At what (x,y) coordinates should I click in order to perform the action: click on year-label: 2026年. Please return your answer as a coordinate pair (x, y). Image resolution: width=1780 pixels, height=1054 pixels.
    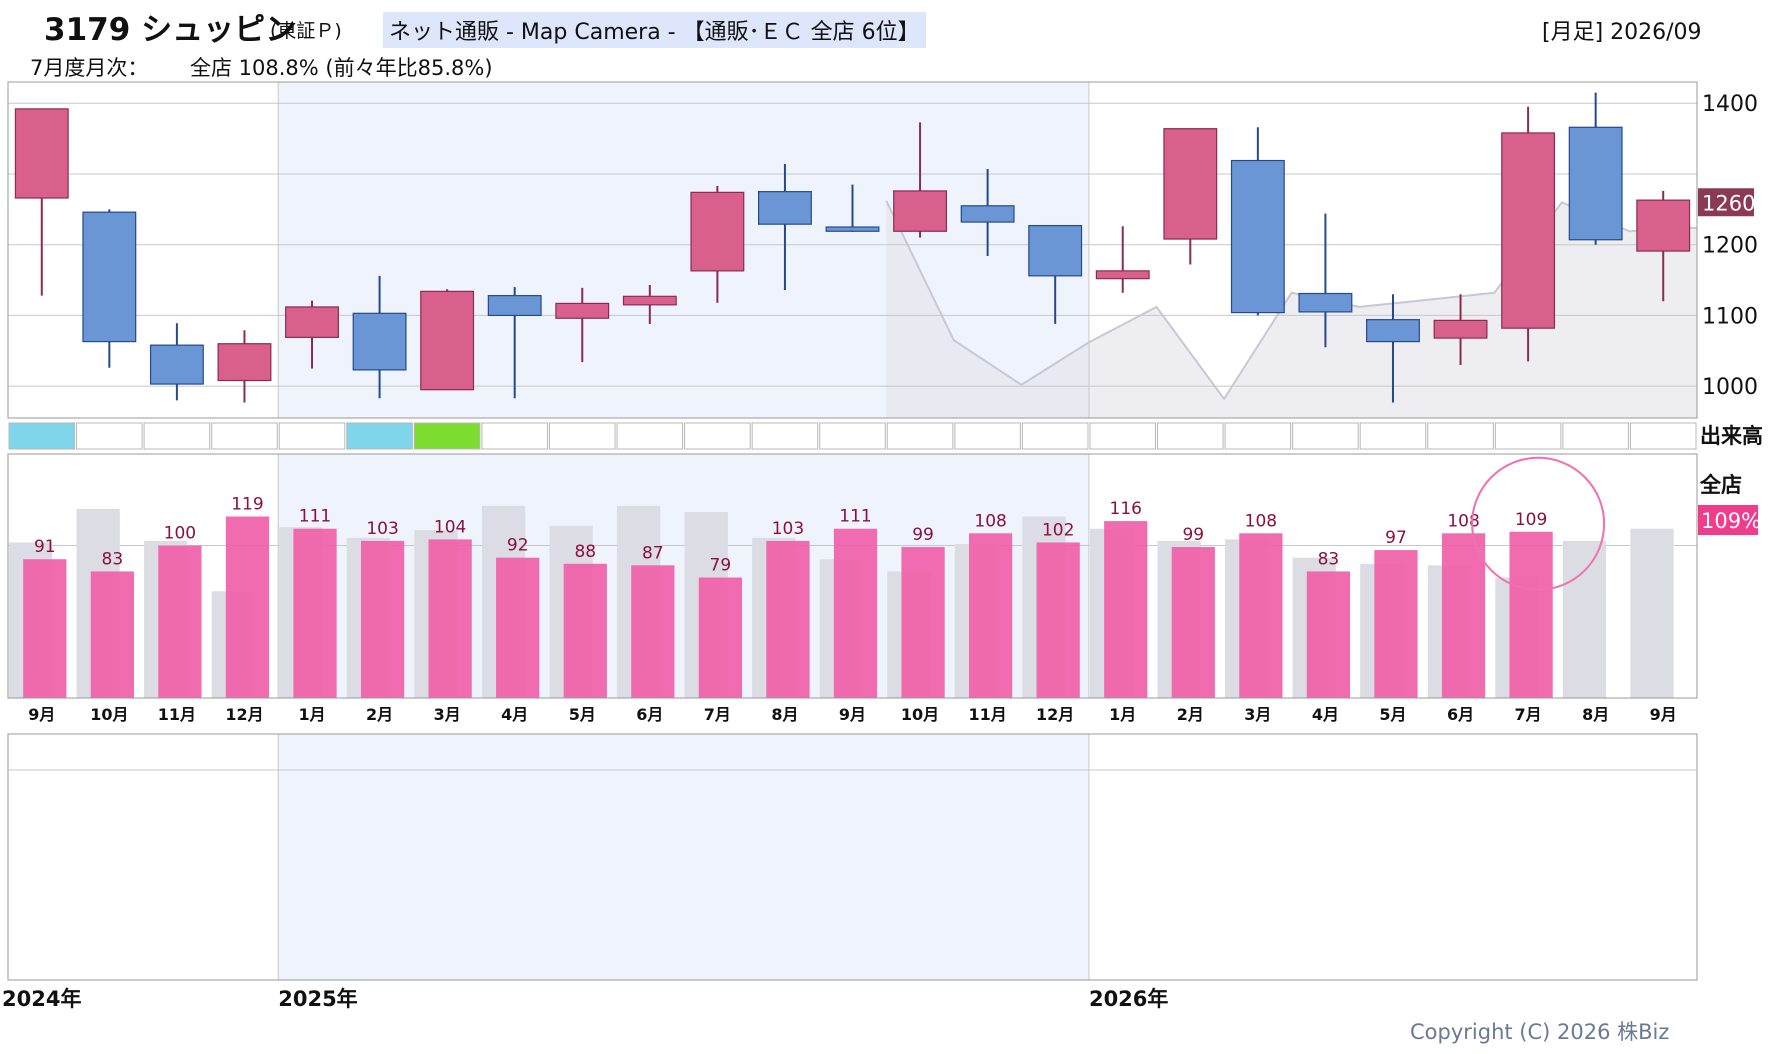
    Looking at the image, I should click on (1128, 999).